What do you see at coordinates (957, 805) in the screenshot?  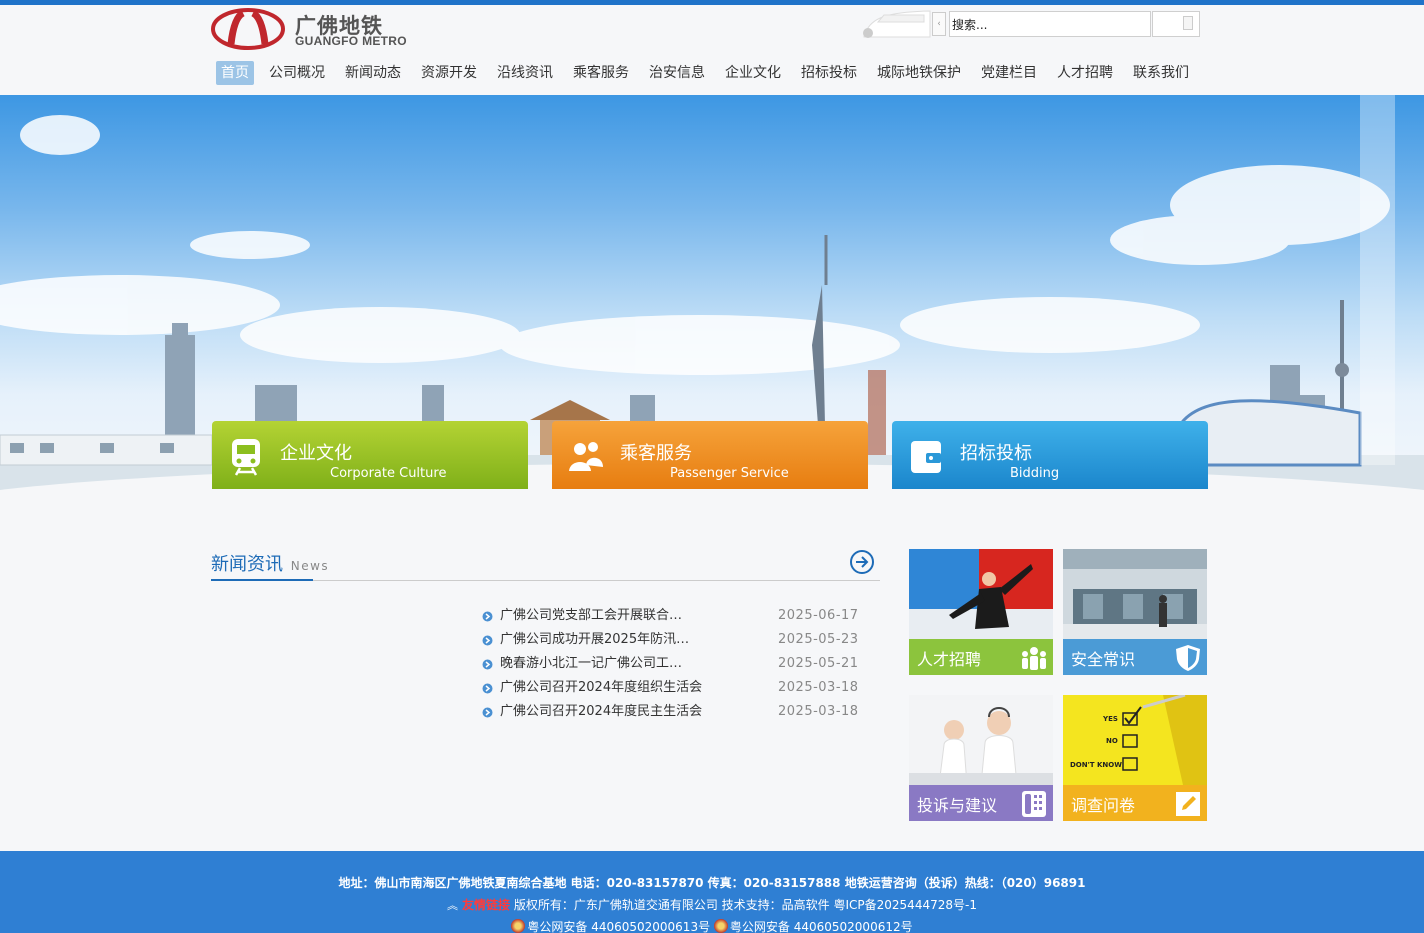 I see `tile-label: 投诉与建议` at bounding box center [957, 805].